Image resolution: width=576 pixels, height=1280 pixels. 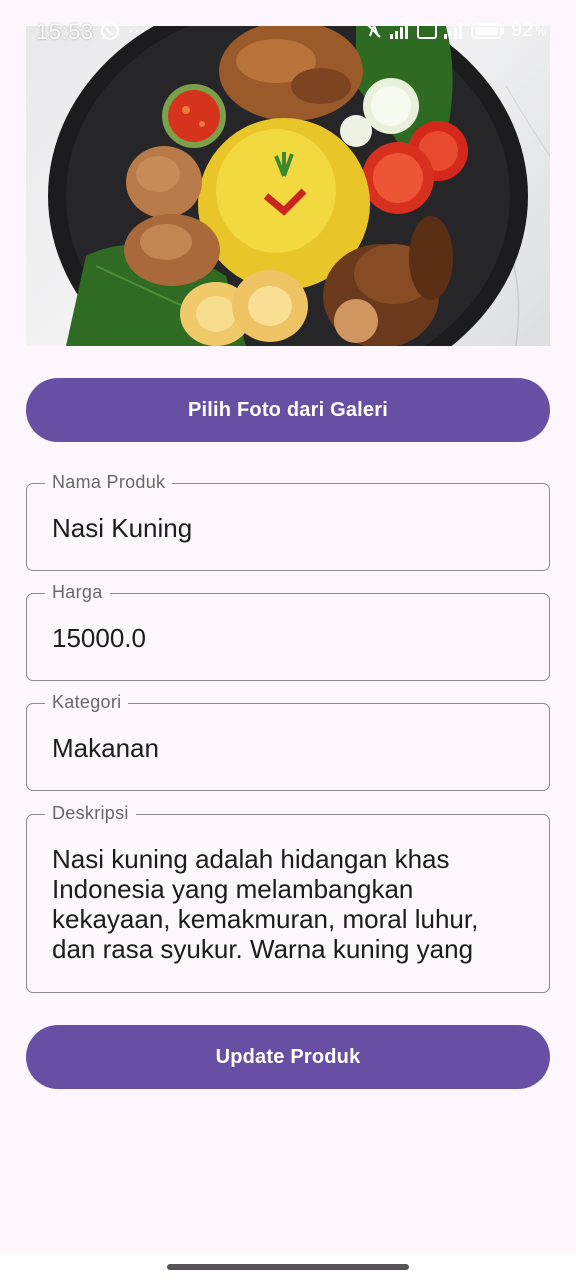 I want to click on price-label: Harga, so click(x=77, y=592).